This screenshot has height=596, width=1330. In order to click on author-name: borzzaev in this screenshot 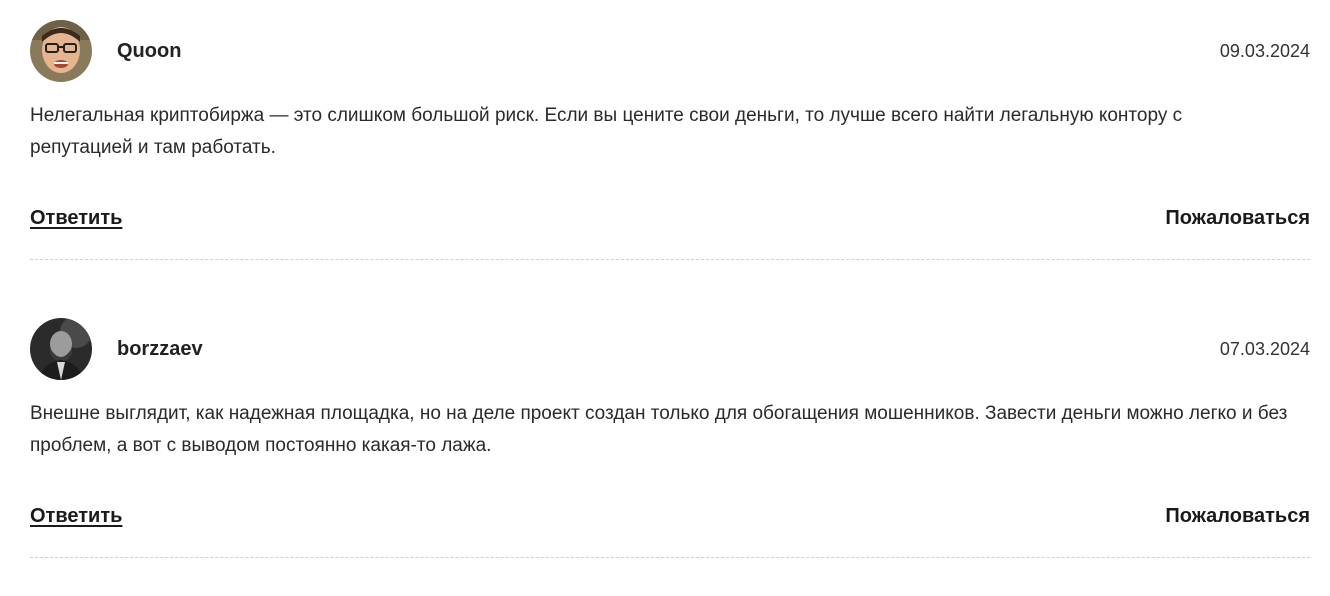, I will do `click(160, 349)`.